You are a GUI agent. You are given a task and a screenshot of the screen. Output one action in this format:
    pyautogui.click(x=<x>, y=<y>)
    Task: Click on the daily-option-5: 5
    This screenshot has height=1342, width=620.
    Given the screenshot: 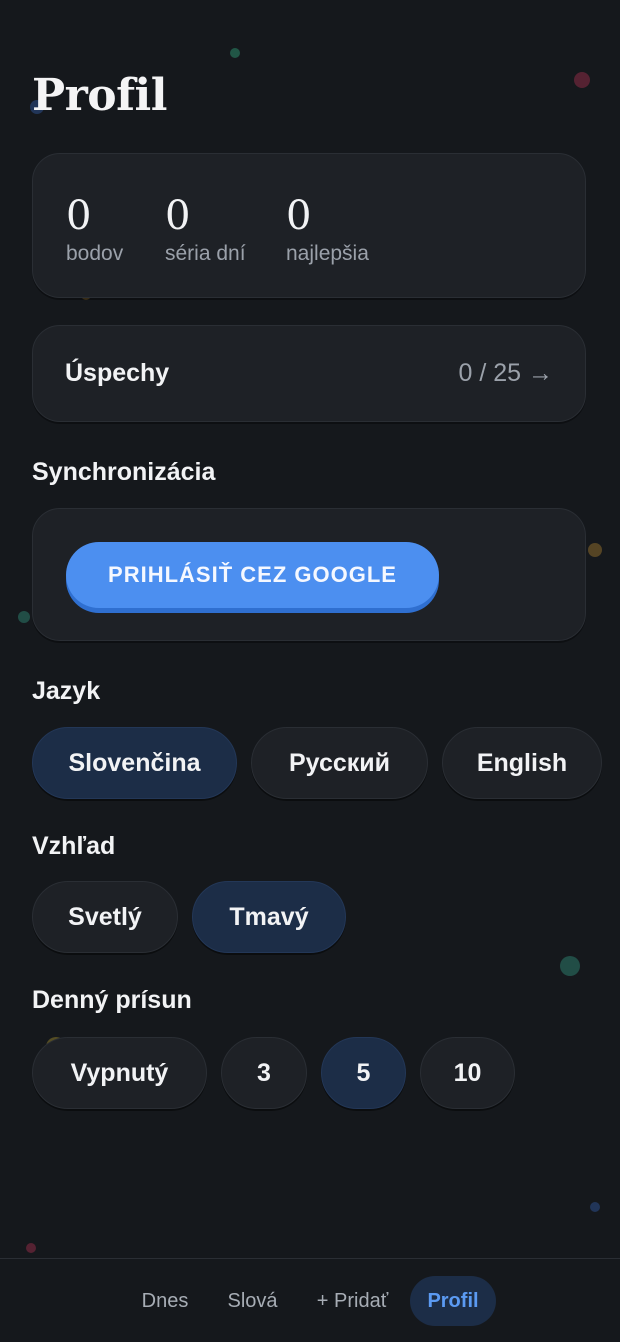 What is the action you would take?
    pyautogui.click(x=363, y=1073)
    